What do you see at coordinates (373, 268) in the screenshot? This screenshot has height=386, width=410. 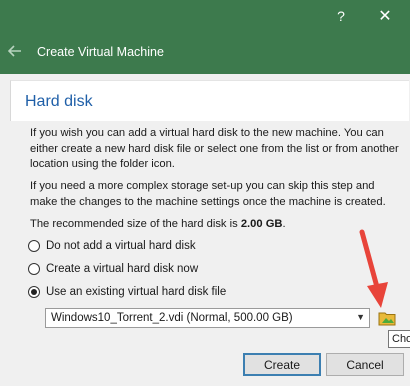 I see `red-arrow-icon` at bounding box center [373, 268].